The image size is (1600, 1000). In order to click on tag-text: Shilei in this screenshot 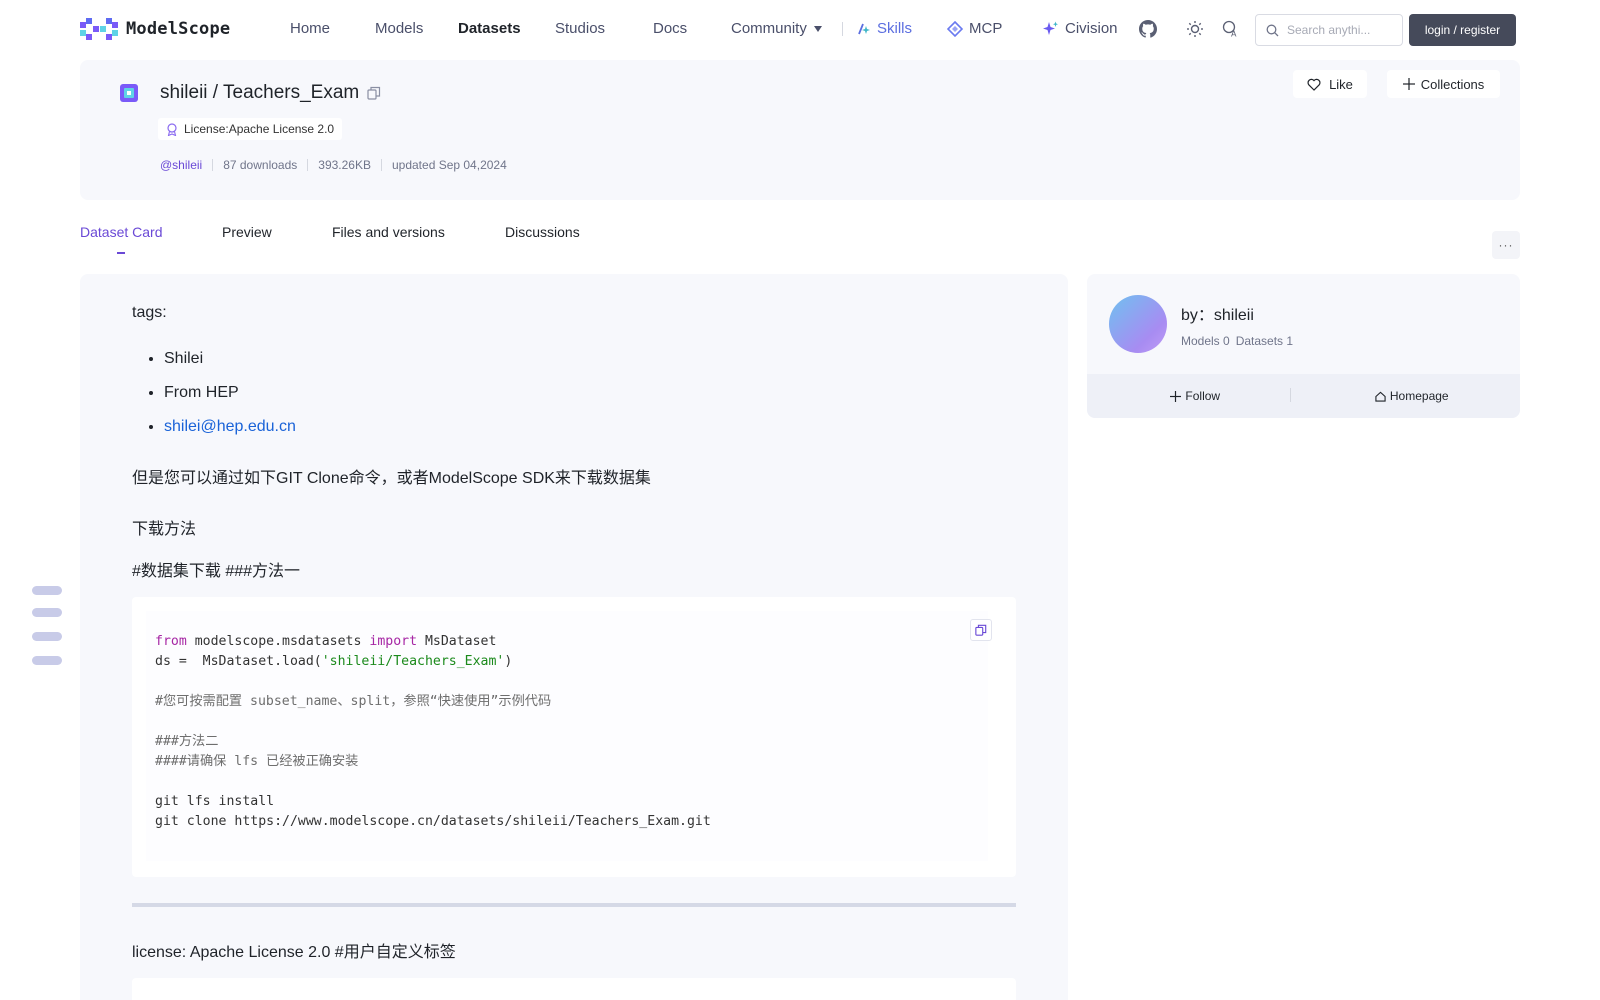, I will do `click(184, 358)`.